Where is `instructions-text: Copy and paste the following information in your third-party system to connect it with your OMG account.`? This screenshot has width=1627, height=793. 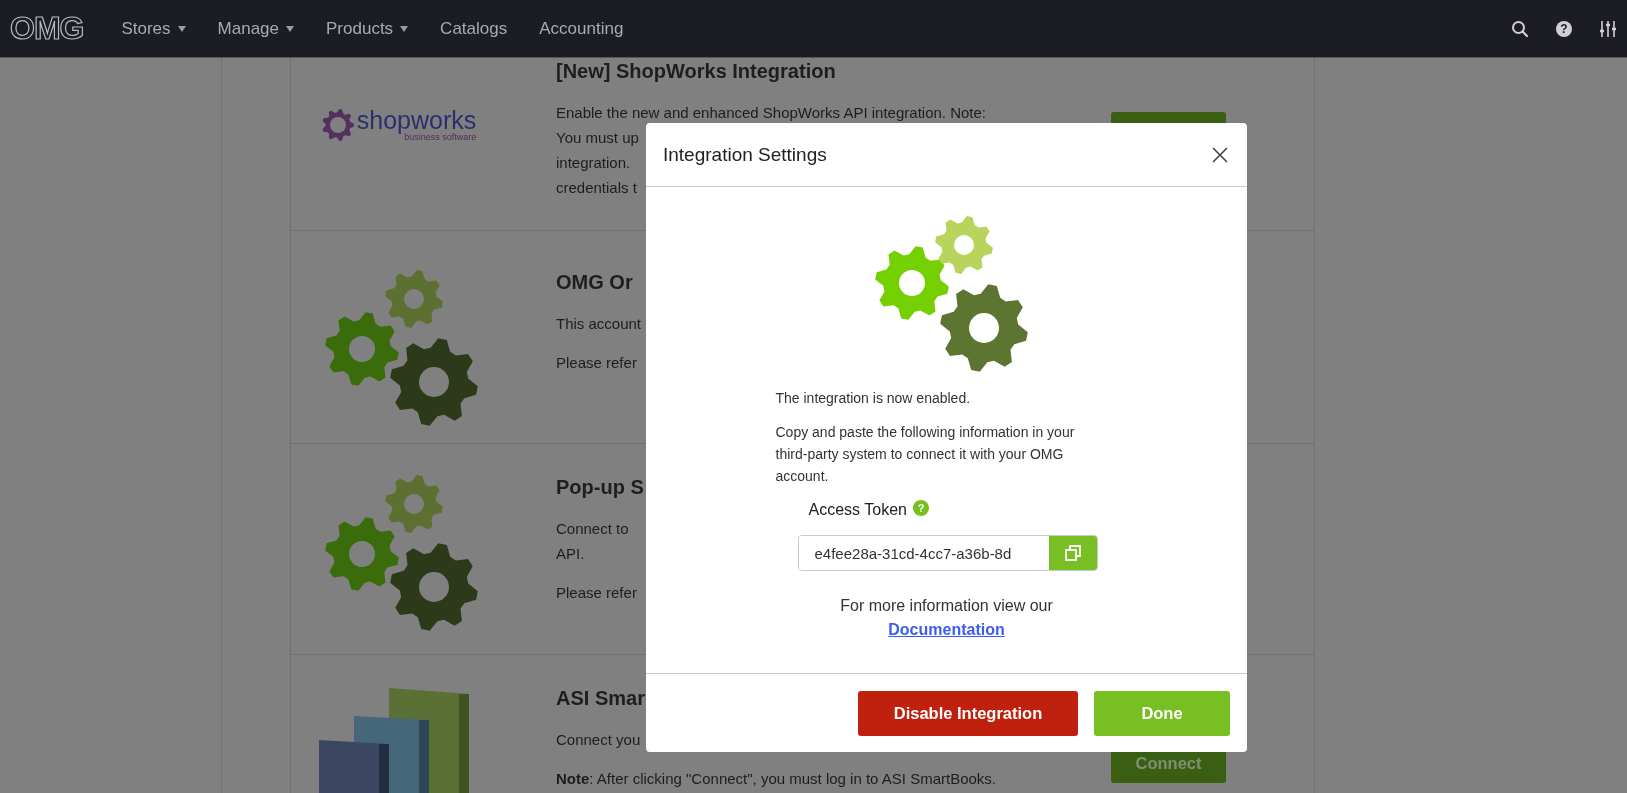 instructions-text: Copy and paste the following information in your third-party system to connect it with your OMG account. is located at coordinates (925, 454).